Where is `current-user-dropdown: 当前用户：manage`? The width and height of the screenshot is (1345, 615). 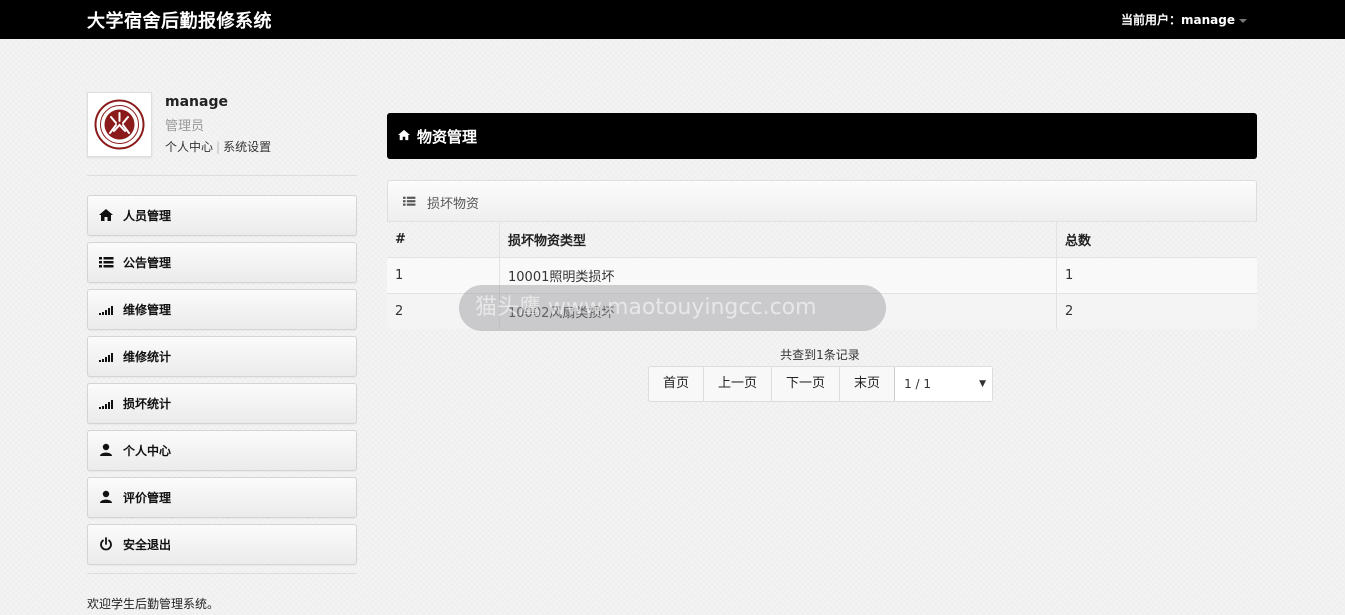
current-user-dropdown: 当前用户：manage is located at coordinates (1184, 19).